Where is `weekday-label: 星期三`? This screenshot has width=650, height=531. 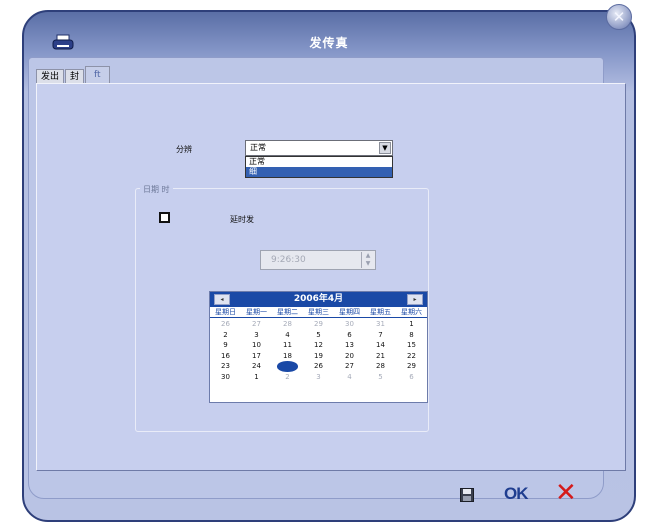
weekday-label: 星期三 is located at coordinates (318, 312).